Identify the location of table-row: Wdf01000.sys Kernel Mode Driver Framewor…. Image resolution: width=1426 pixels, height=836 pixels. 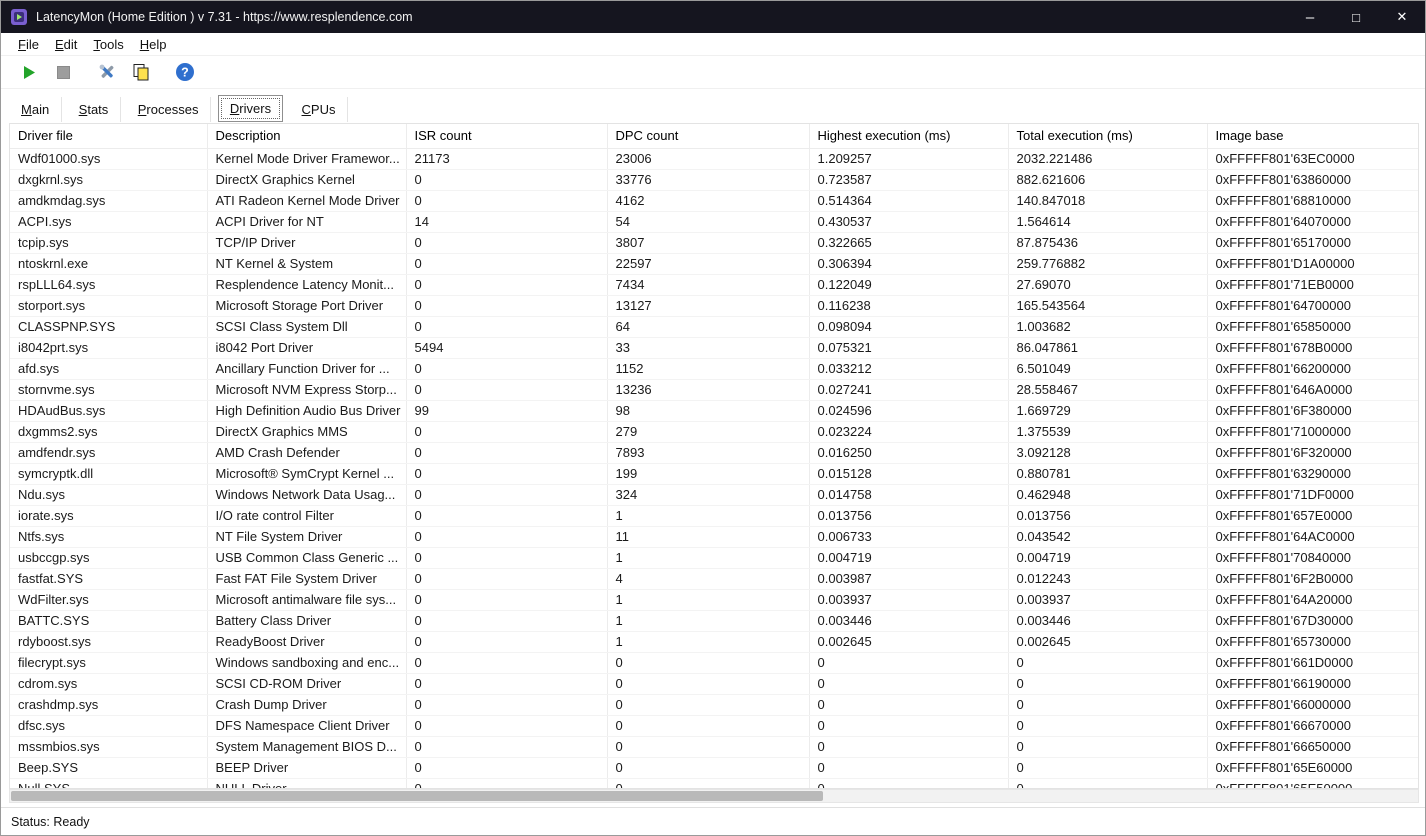
(714, 159).